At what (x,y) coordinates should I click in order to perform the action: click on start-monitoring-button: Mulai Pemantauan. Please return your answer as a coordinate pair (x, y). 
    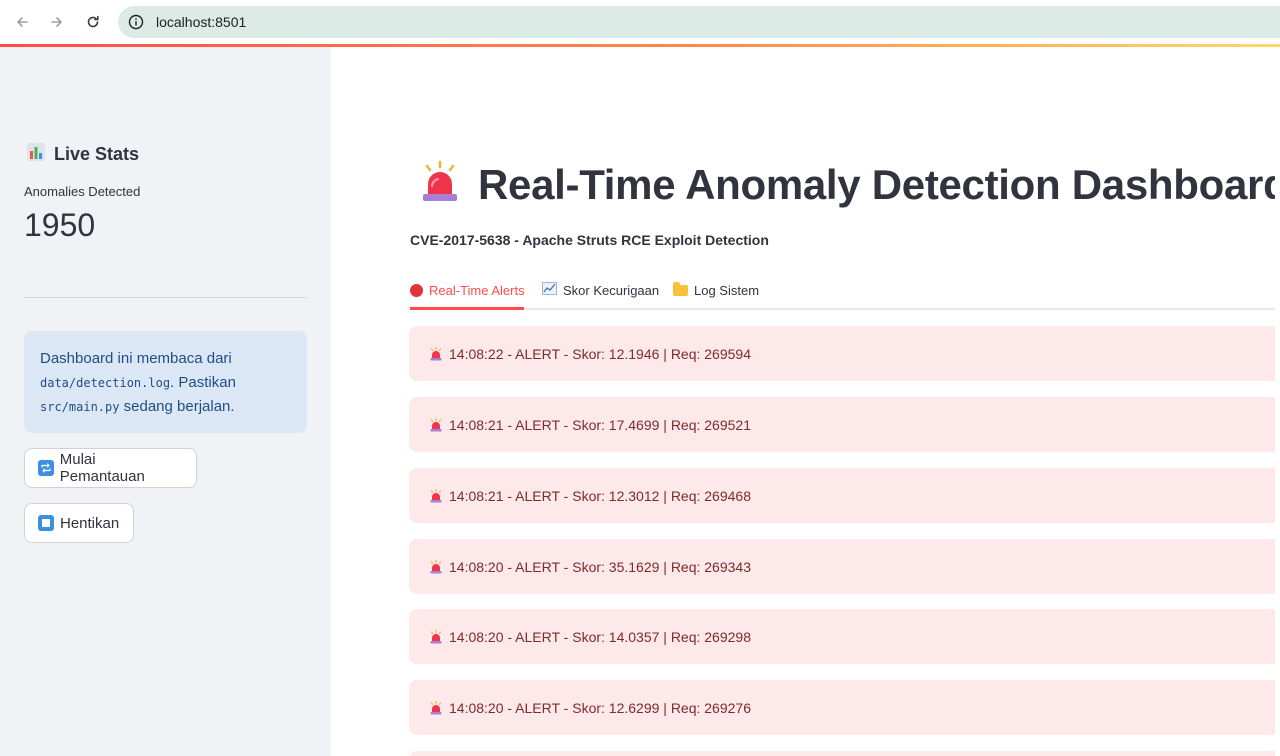
    Looking at the image, I should click on (110, 468).